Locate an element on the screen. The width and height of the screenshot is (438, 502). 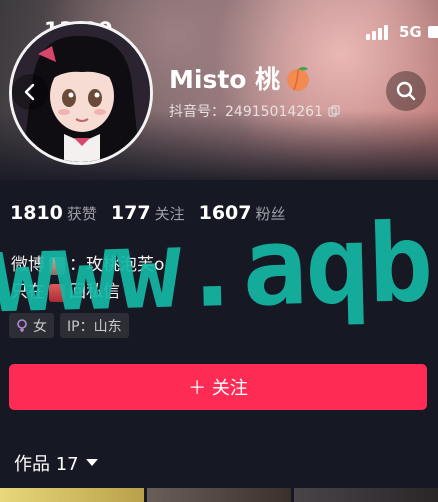
back-button is located at coordinates (30, 92).